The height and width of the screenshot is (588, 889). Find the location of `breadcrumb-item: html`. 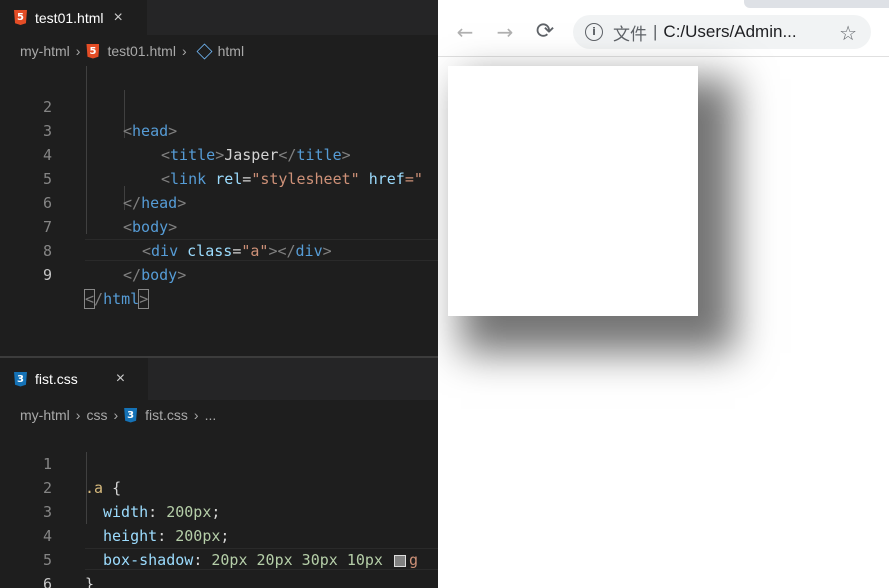

breadcrumb-item: html is located at coordinates (231, 51).